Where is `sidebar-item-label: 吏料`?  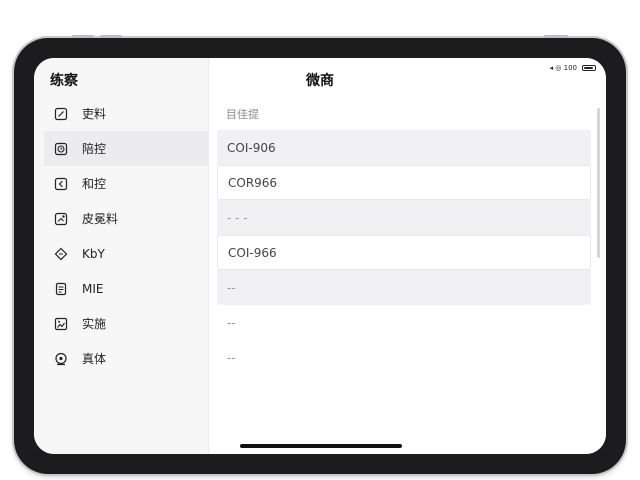
sidebar-item-label: 吏料 is located at coordinates (94, 114).